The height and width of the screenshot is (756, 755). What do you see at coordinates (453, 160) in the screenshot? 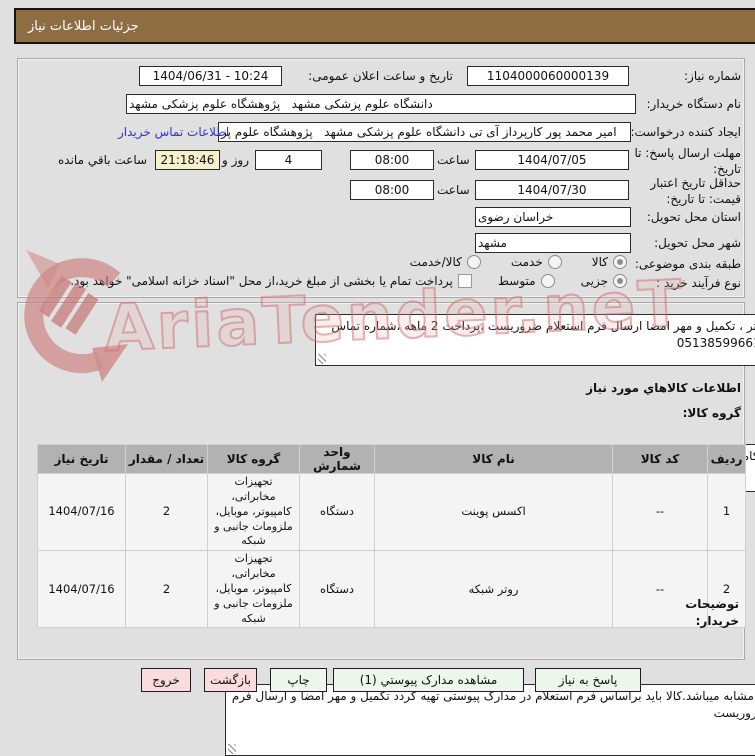
I see `deadline-hour-label: ساعت` at bounding box center [453, 160].